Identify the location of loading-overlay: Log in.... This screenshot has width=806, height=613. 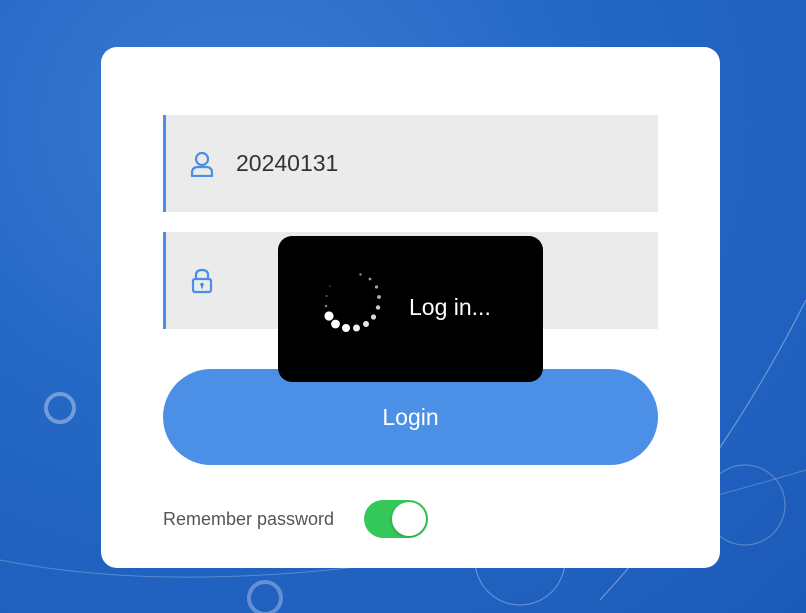
(410, 309).